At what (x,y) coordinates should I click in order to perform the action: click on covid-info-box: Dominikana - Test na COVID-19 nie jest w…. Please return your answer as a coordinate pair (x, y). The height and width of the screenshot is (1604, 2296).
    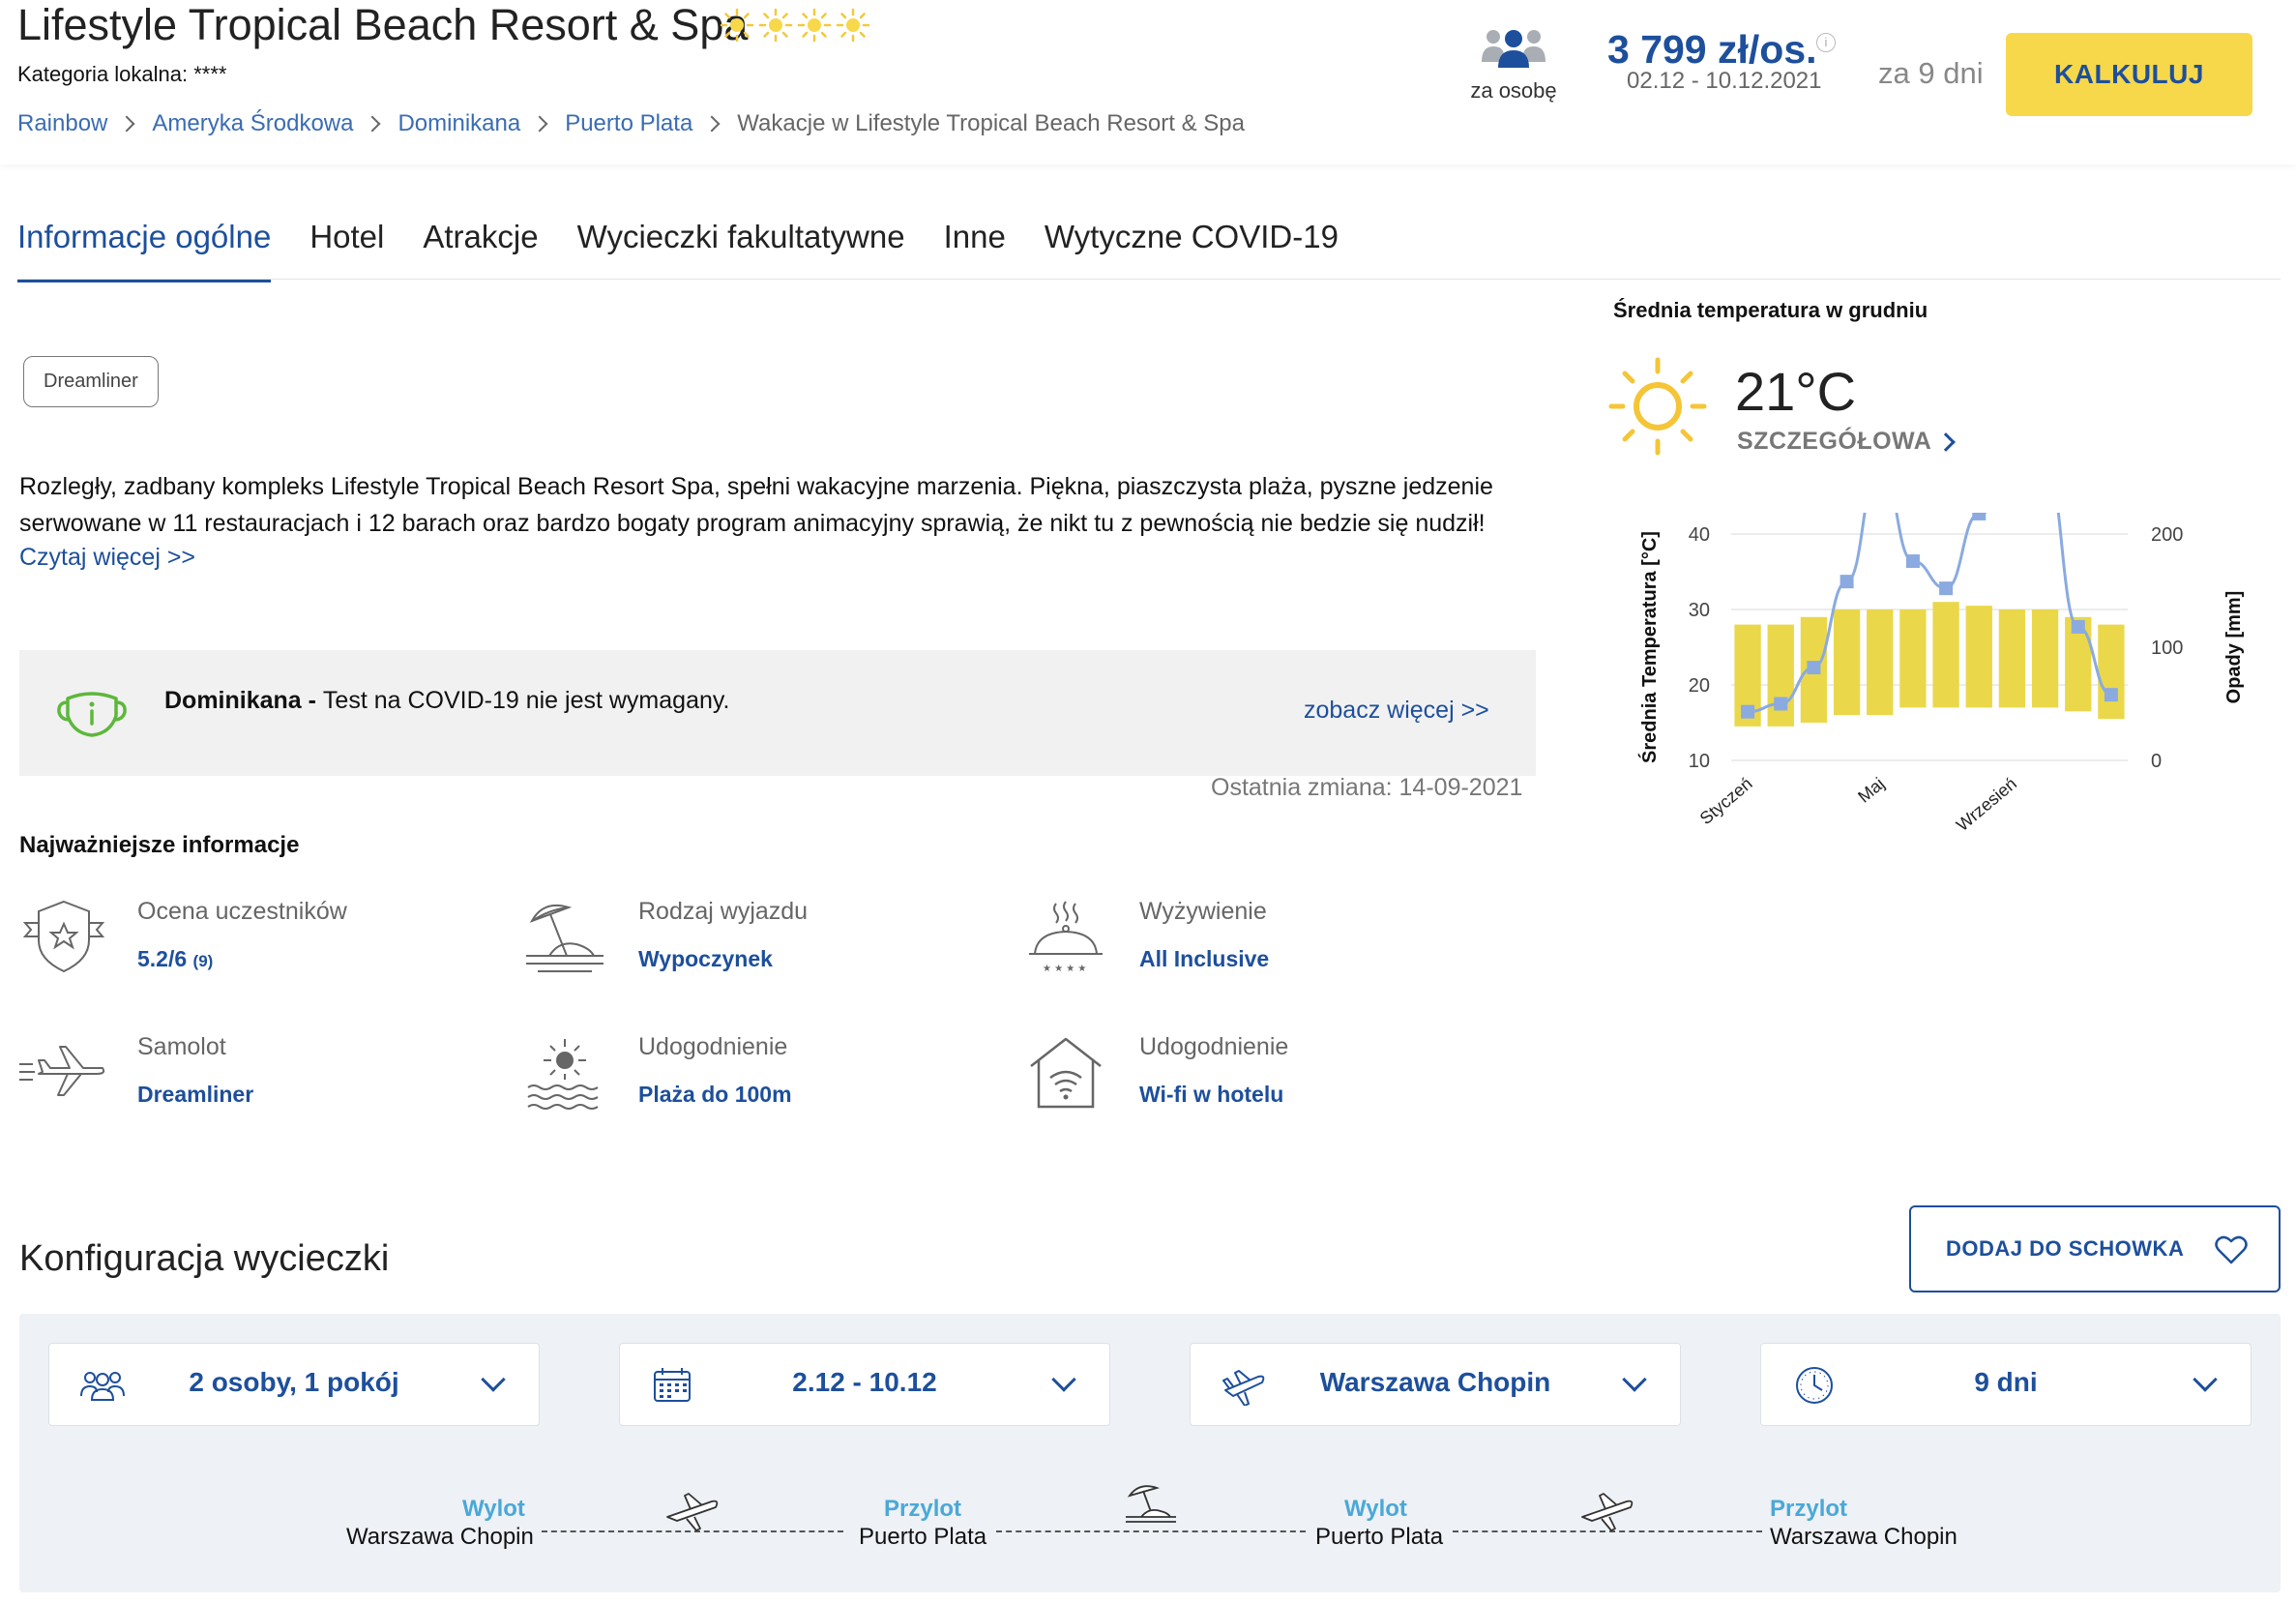
    Looking at the image, I should click on (777, 713).